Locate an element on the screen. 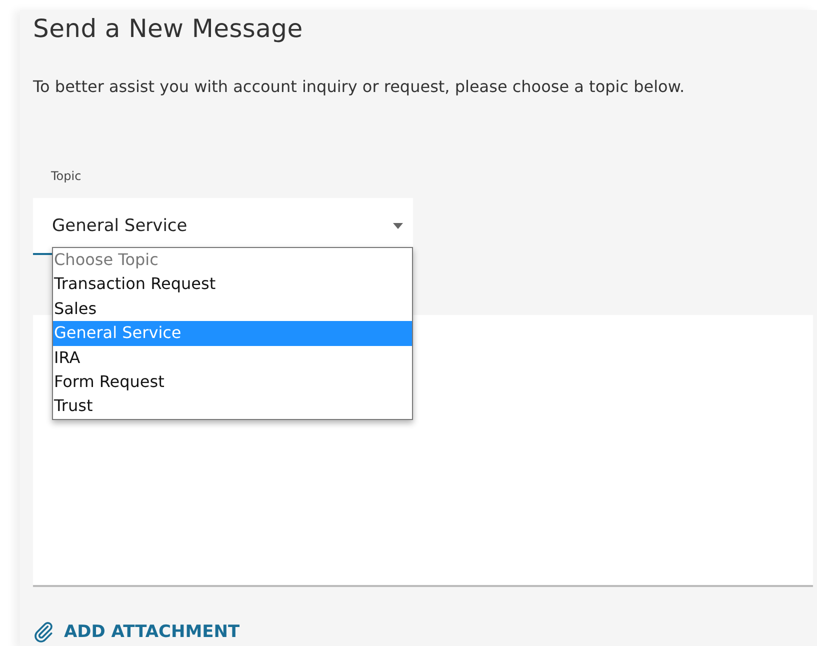 Image resolution: width=817 pixels, height=646 pixels. page-title: Send a New Message is located at coordinates (168, 28).